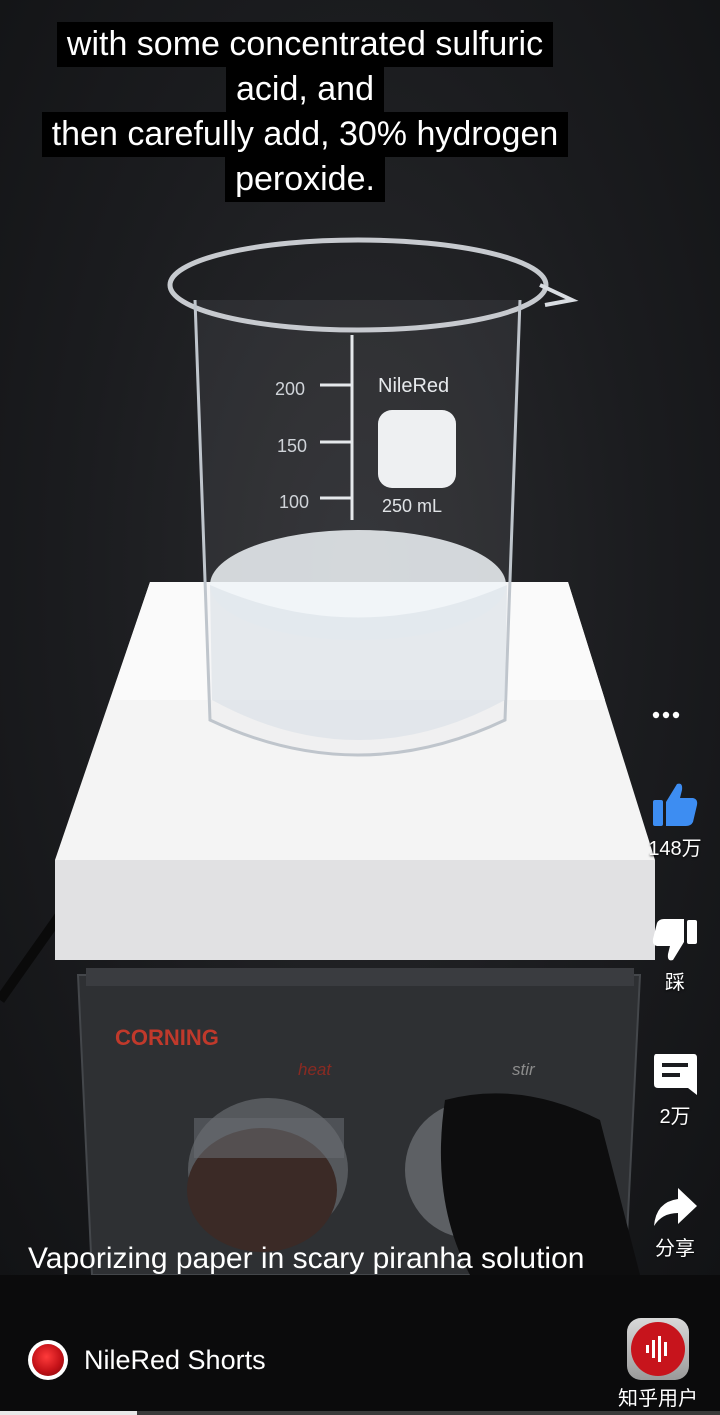 This screenshot has height=1415, width=720. I want to click on share-arrow-icon, so click(675, 1207).